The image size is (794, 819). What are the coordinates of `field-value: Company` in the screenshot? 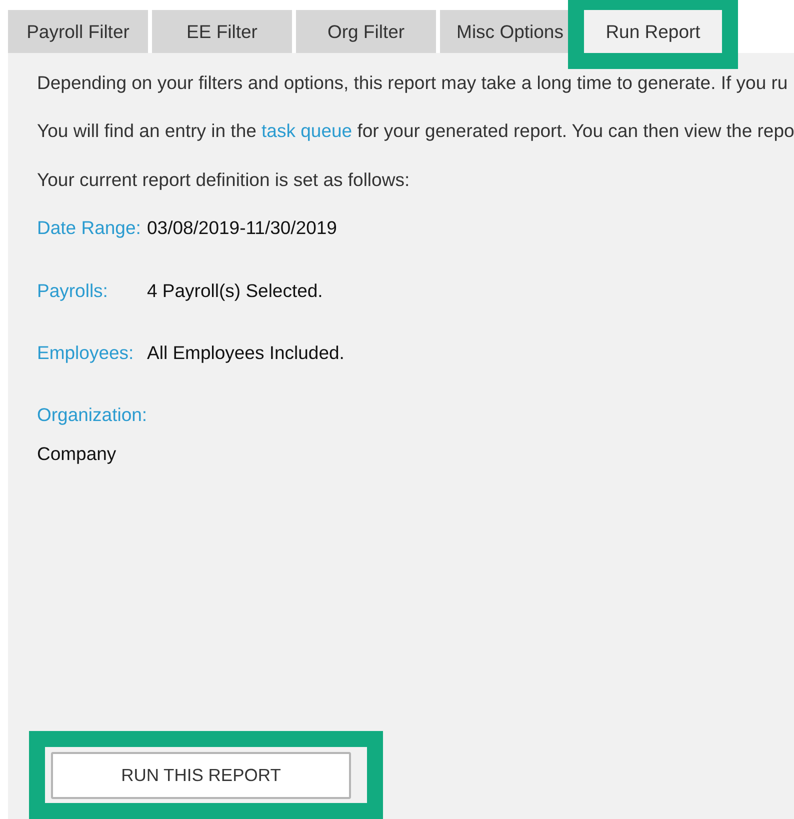 It's located at (76, 454).